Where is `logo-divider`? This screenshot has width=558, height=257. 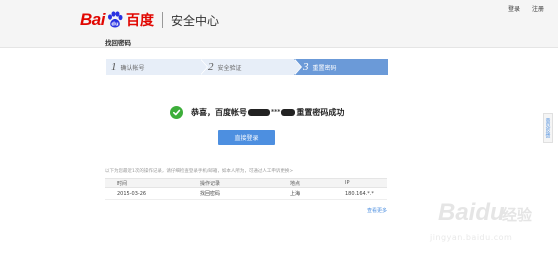 logo-divider is located at coordinates (162, 20).